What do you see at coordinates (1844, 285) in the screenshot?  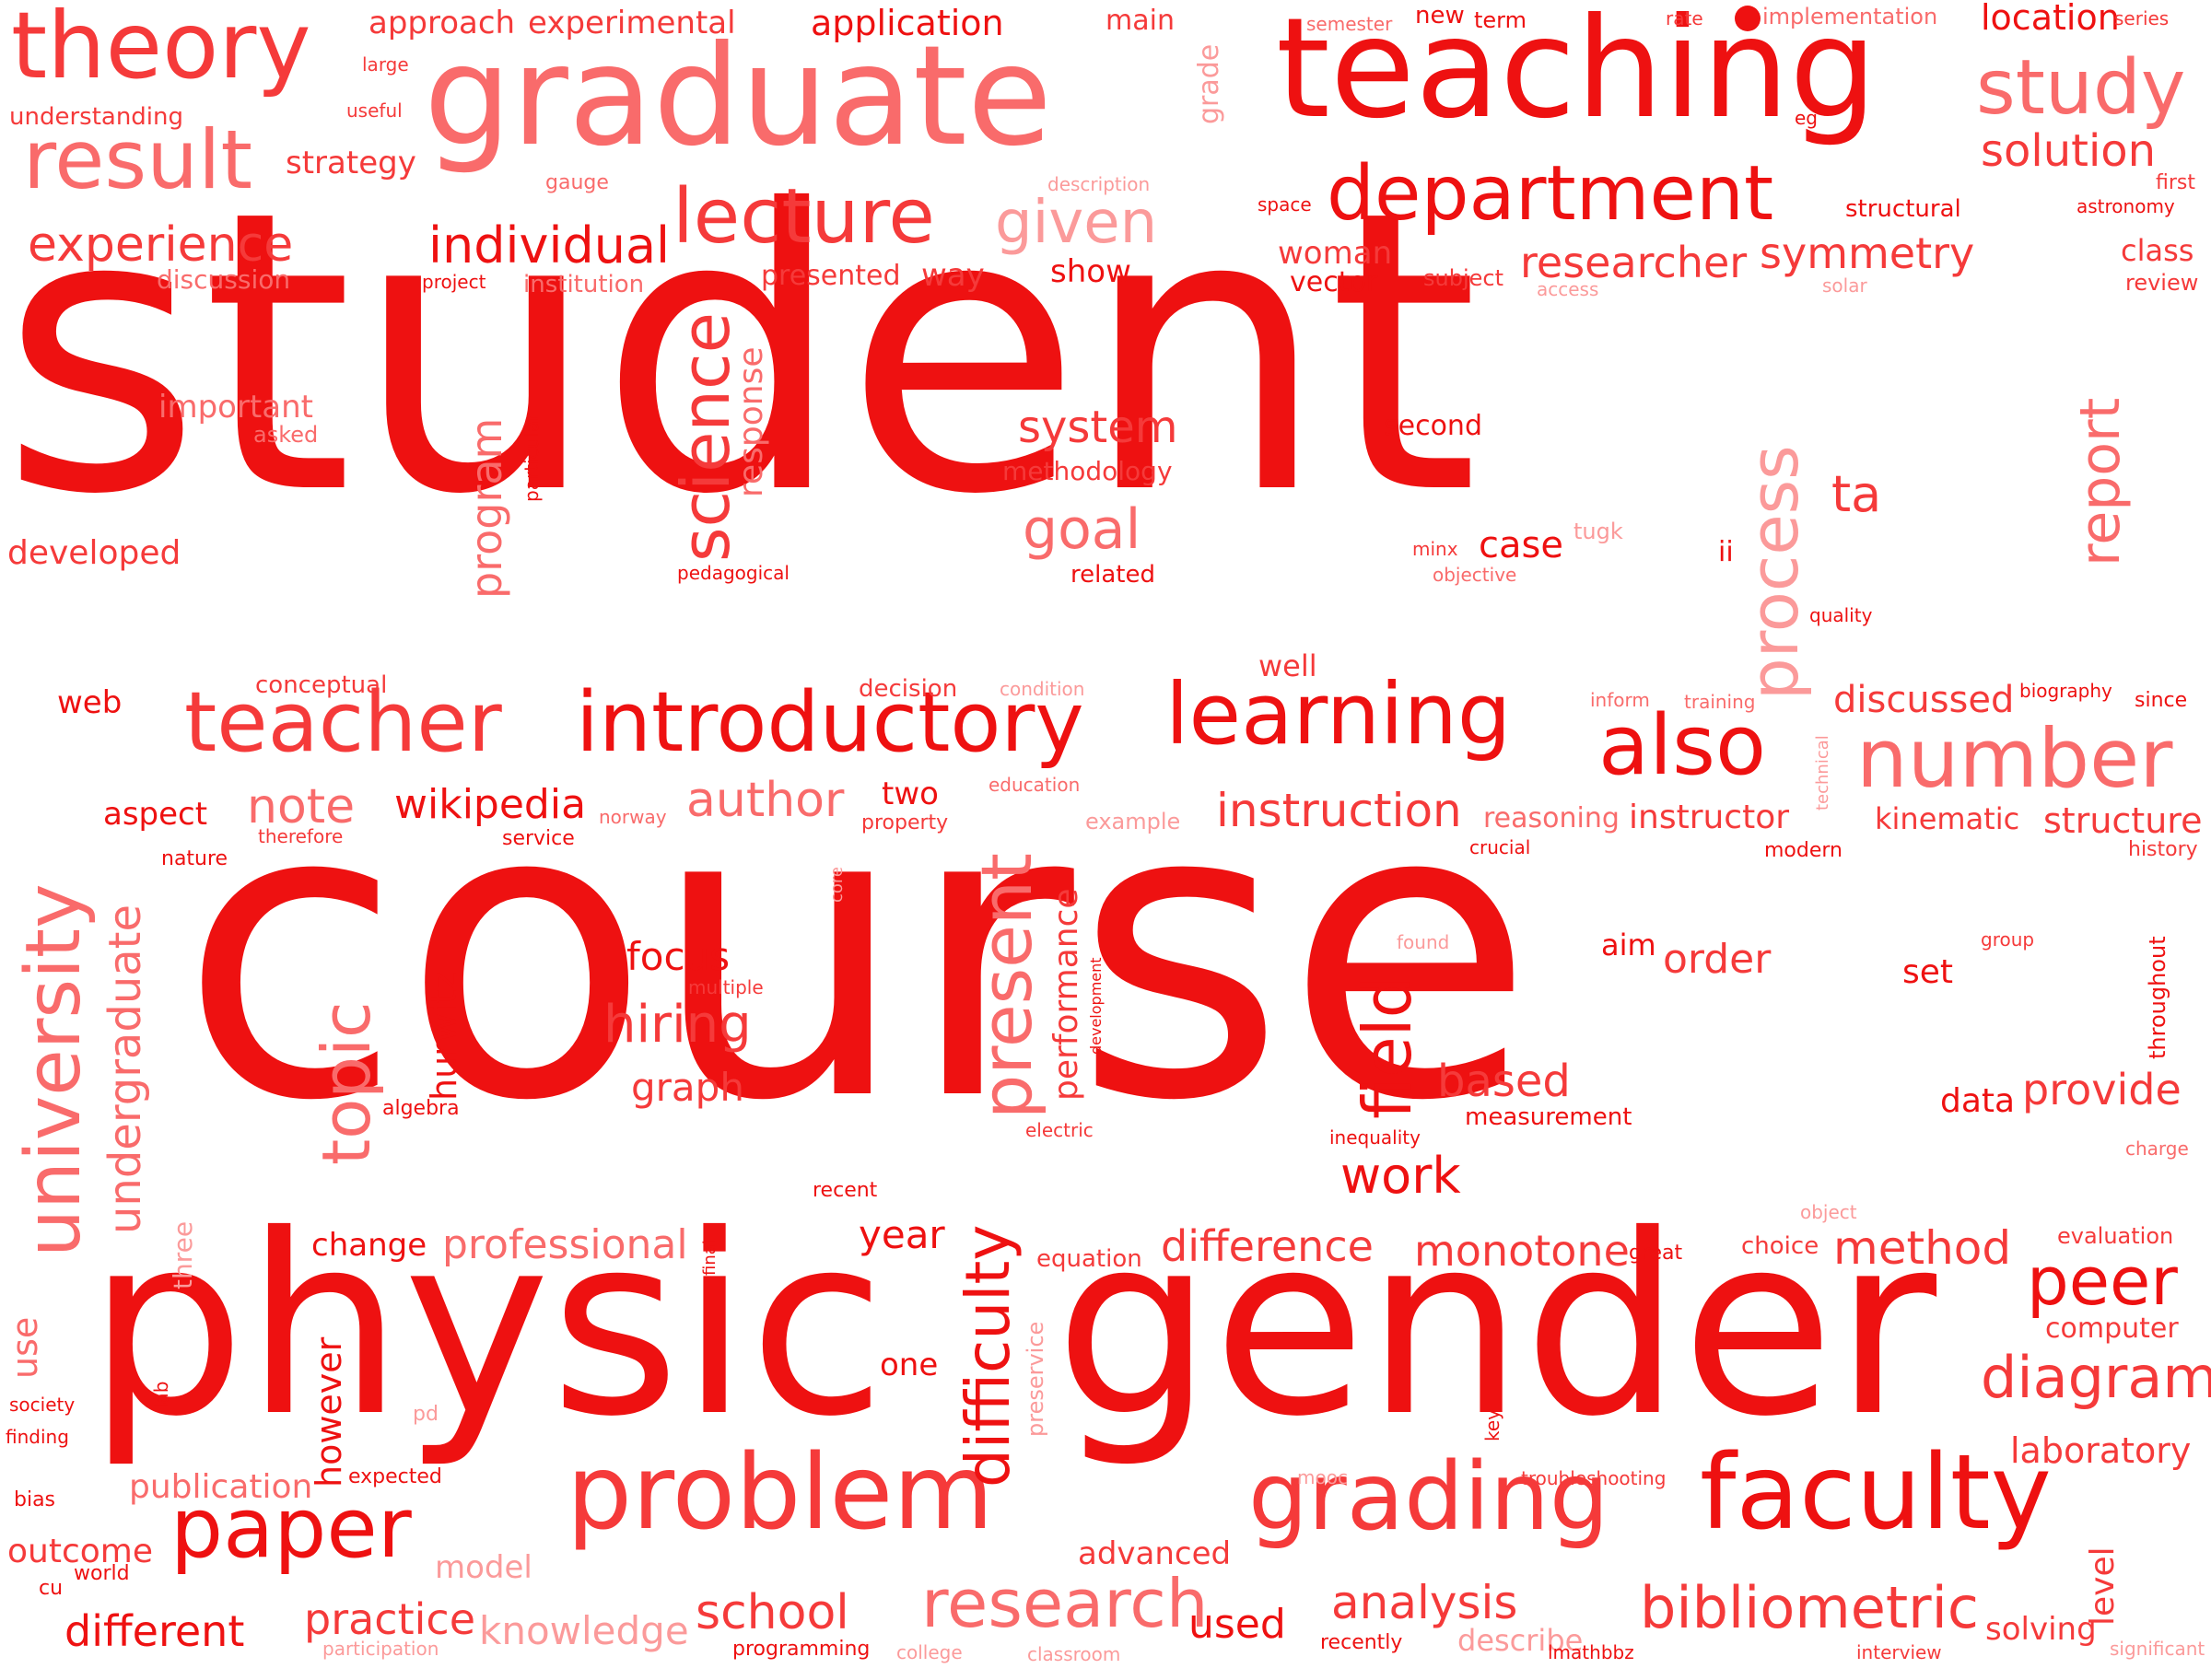 I see `word-solar: solar` at bounding box center [1844, 285].